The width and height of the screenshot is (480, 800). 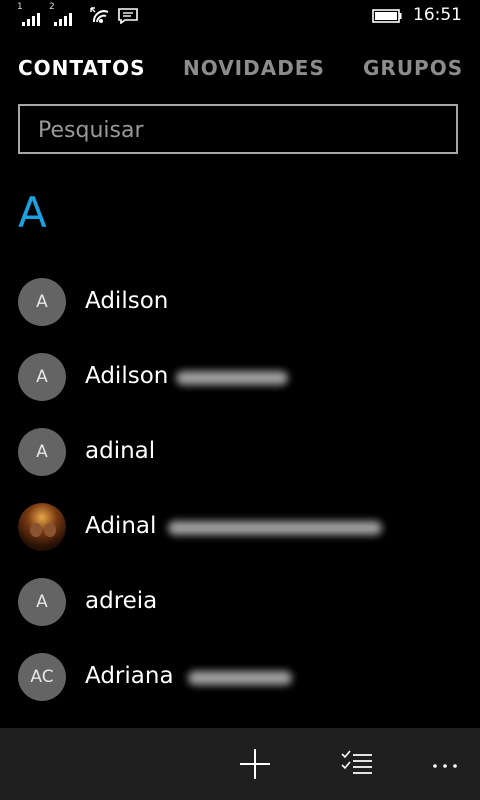 I want to click on sim2-label: 2, so click(x=52, y=7).